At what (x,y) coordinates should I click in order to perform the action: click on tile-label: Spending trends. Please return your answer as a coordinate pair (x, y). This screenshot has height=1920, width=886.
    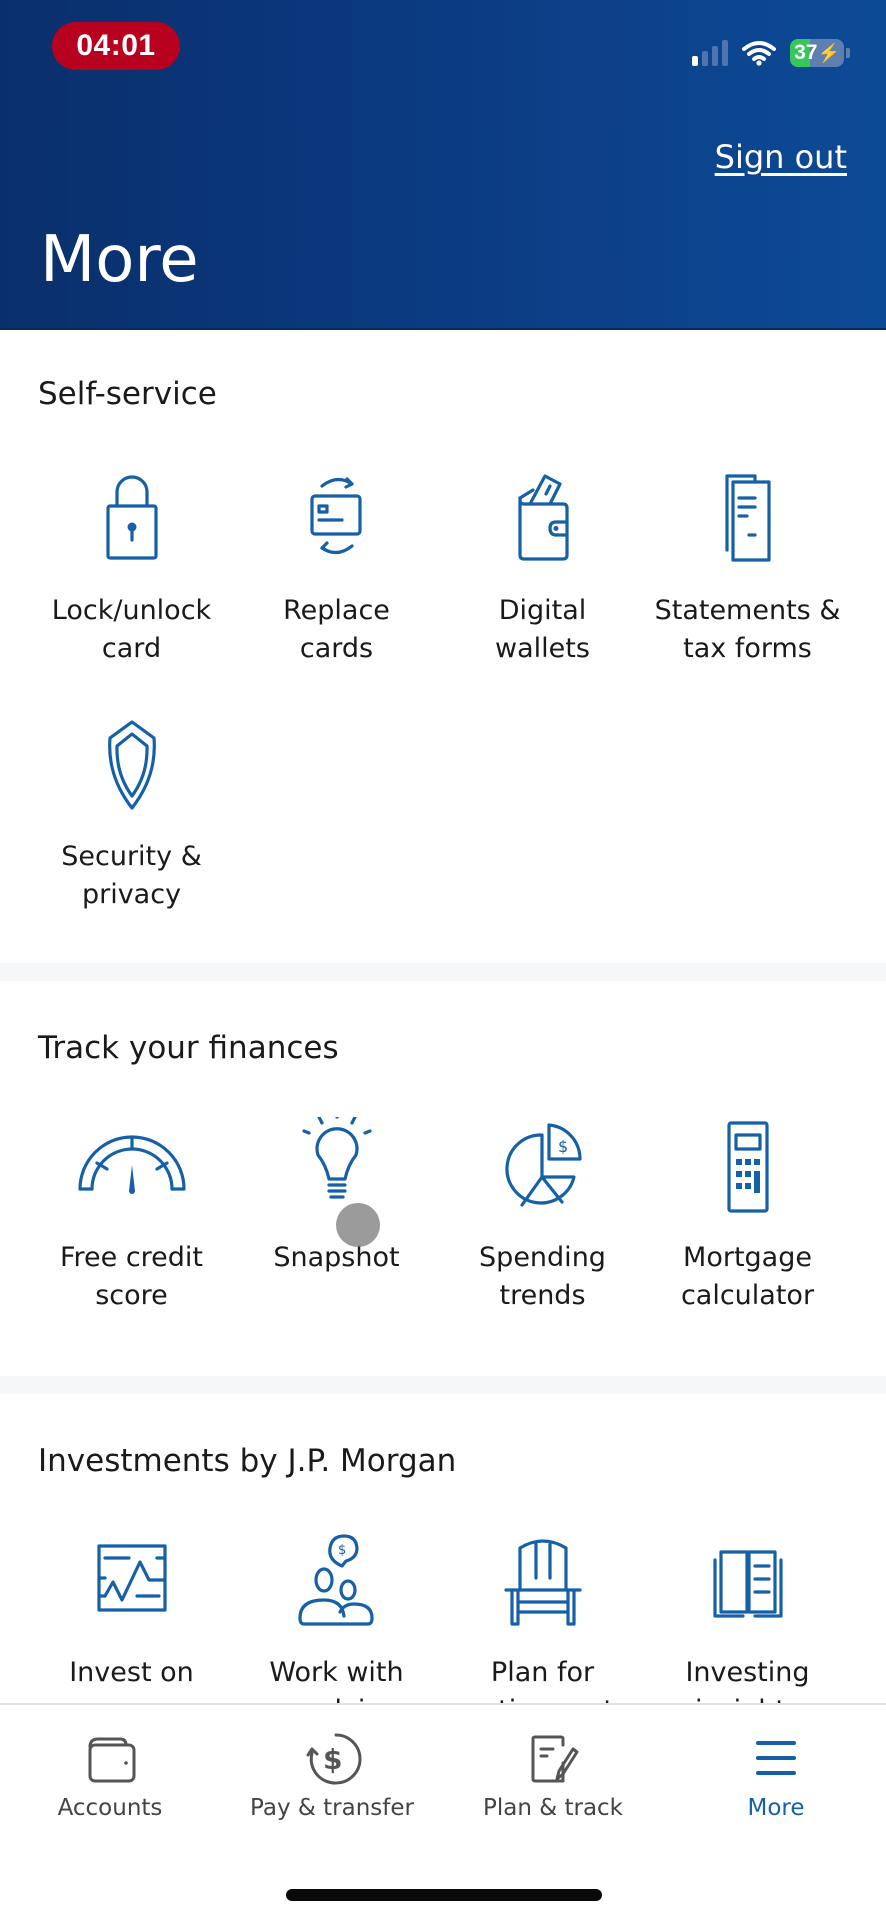
    Looking at the image, I should click on (542, 1276).